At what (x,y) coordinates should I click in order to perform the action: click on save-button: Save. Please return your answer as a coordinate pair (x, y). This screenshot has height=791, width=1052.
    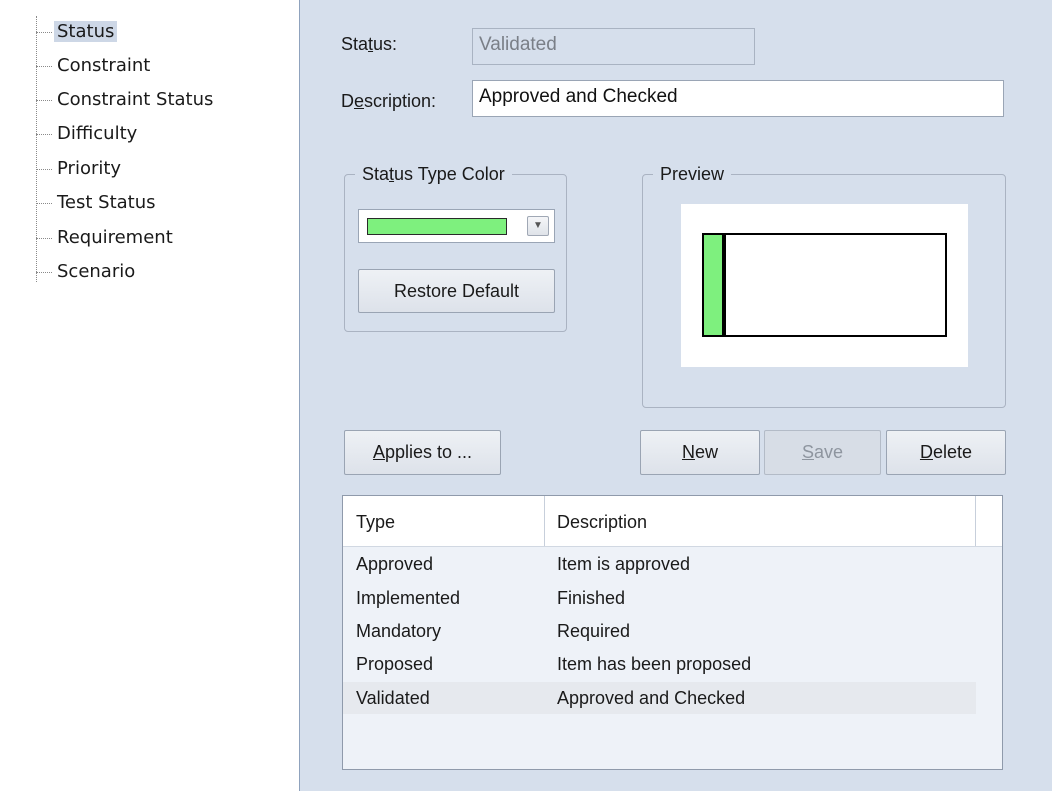
    Looking at the image, I should click on (822, 452).